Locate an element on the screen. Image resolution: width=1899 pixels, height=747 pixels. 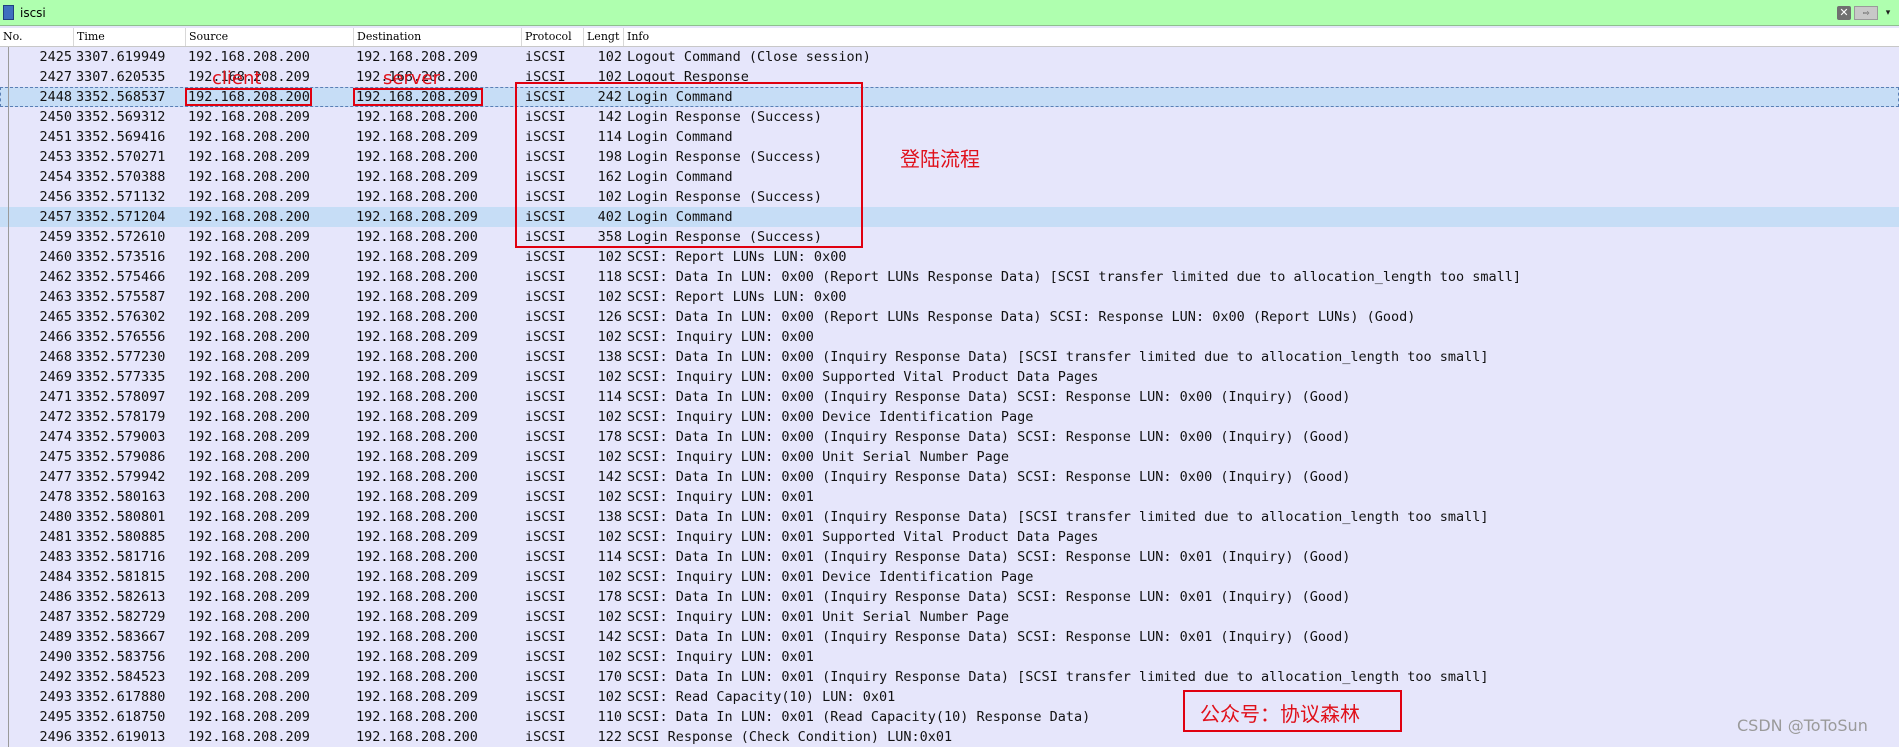
packet-time: 3352.583756 is located at coordinates (121, 657).